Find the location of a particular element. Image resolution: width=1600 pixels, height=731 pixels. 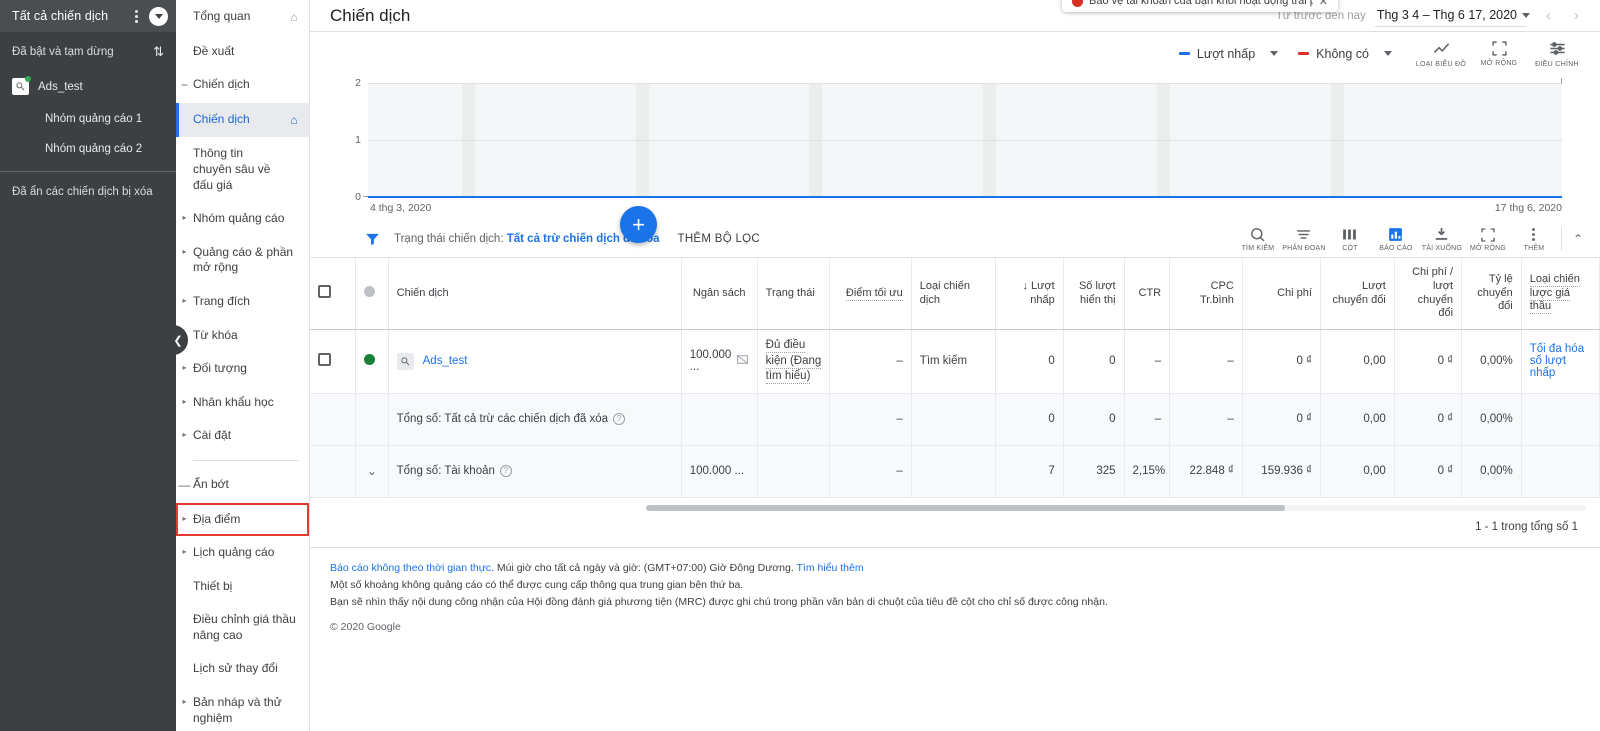

campaign-name-link: Ads_test is located at coordinates (445, 361).